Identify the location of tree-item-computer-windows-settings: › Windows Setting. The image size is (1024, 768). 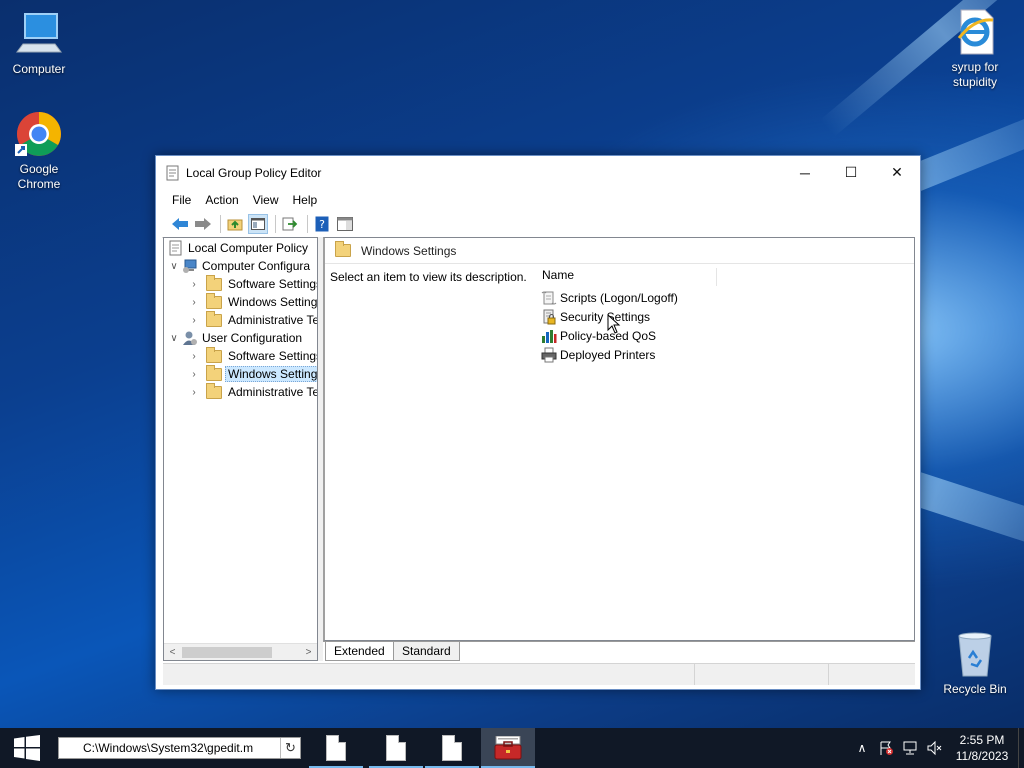
(253, 301).